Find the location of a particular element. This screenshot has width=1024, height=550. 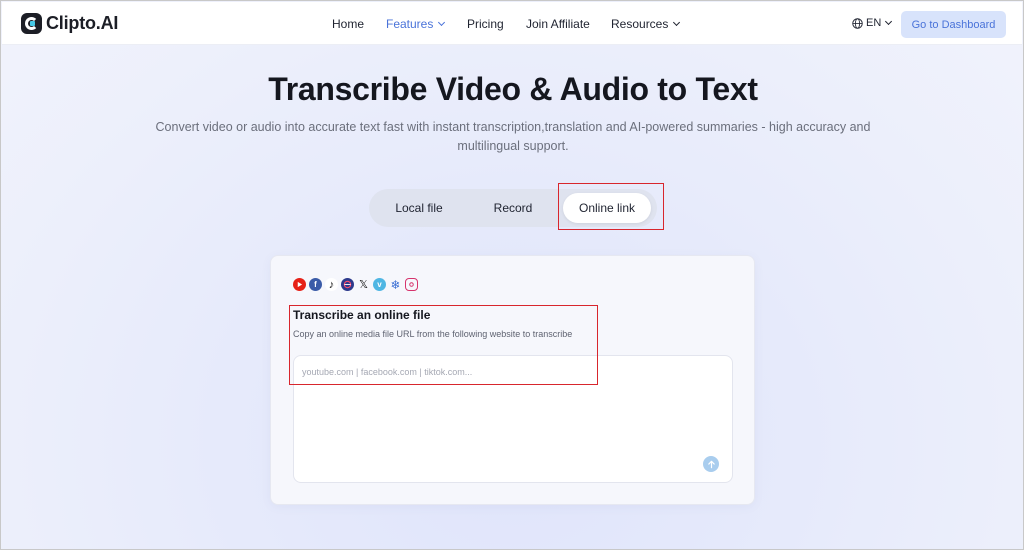

nav-pricing-label: Pricing is located at coordinates (485, 24).